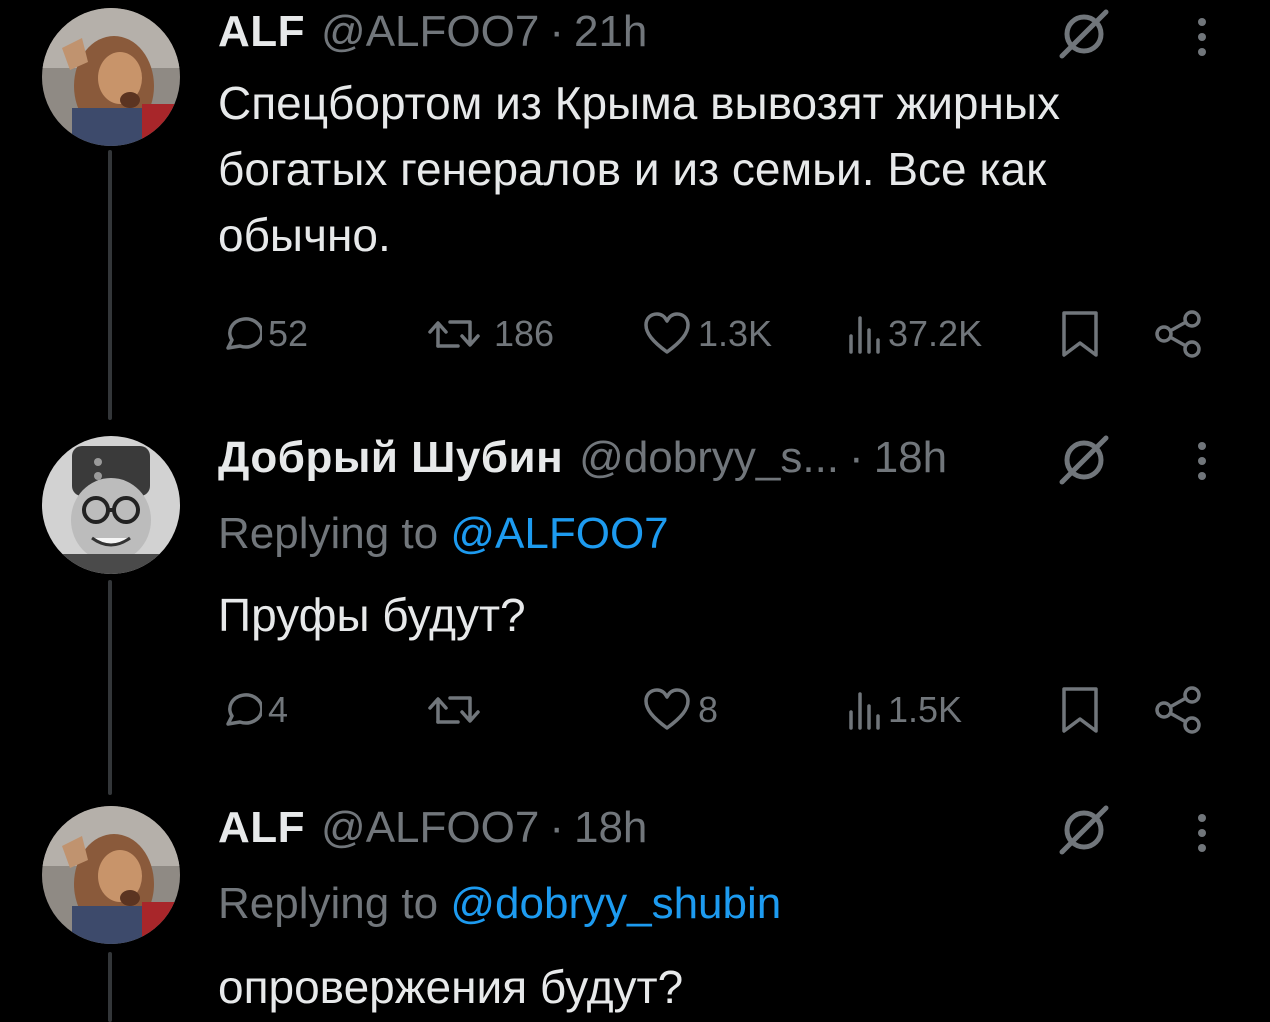  Describe the element at coordinates (443, 534) in the screenshot. I see `replying-to: Replying to @ALFOO7` at that location.